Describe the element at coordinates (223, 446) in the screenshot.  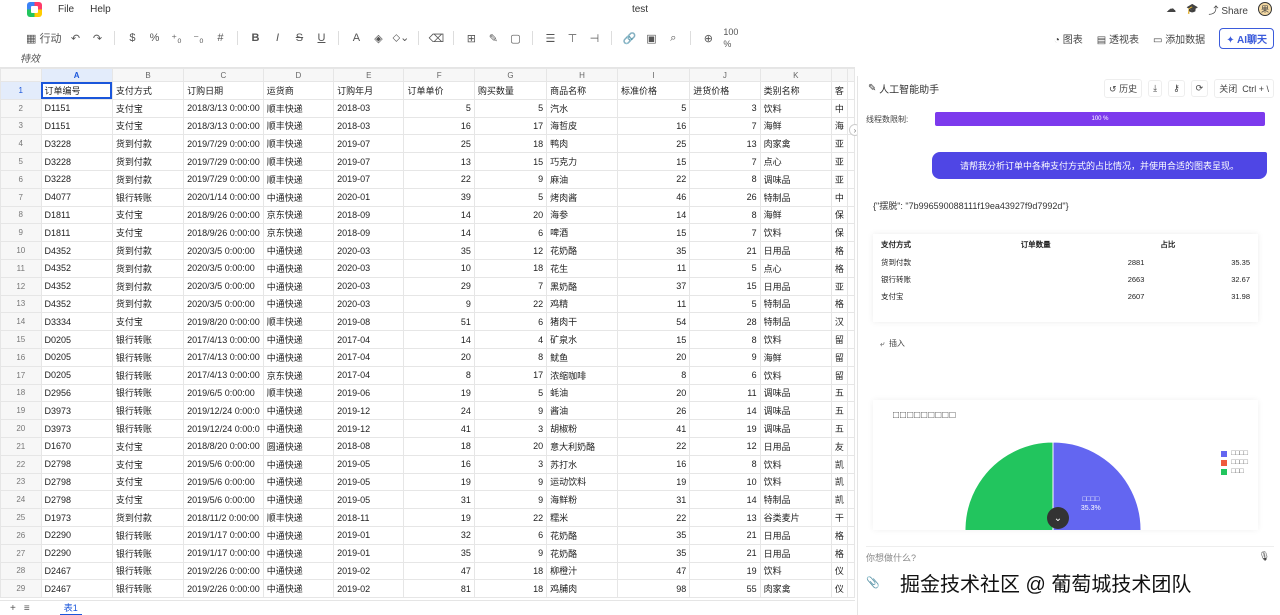
I see `table-cell: 2018/8/20 0:00:00` at that location.